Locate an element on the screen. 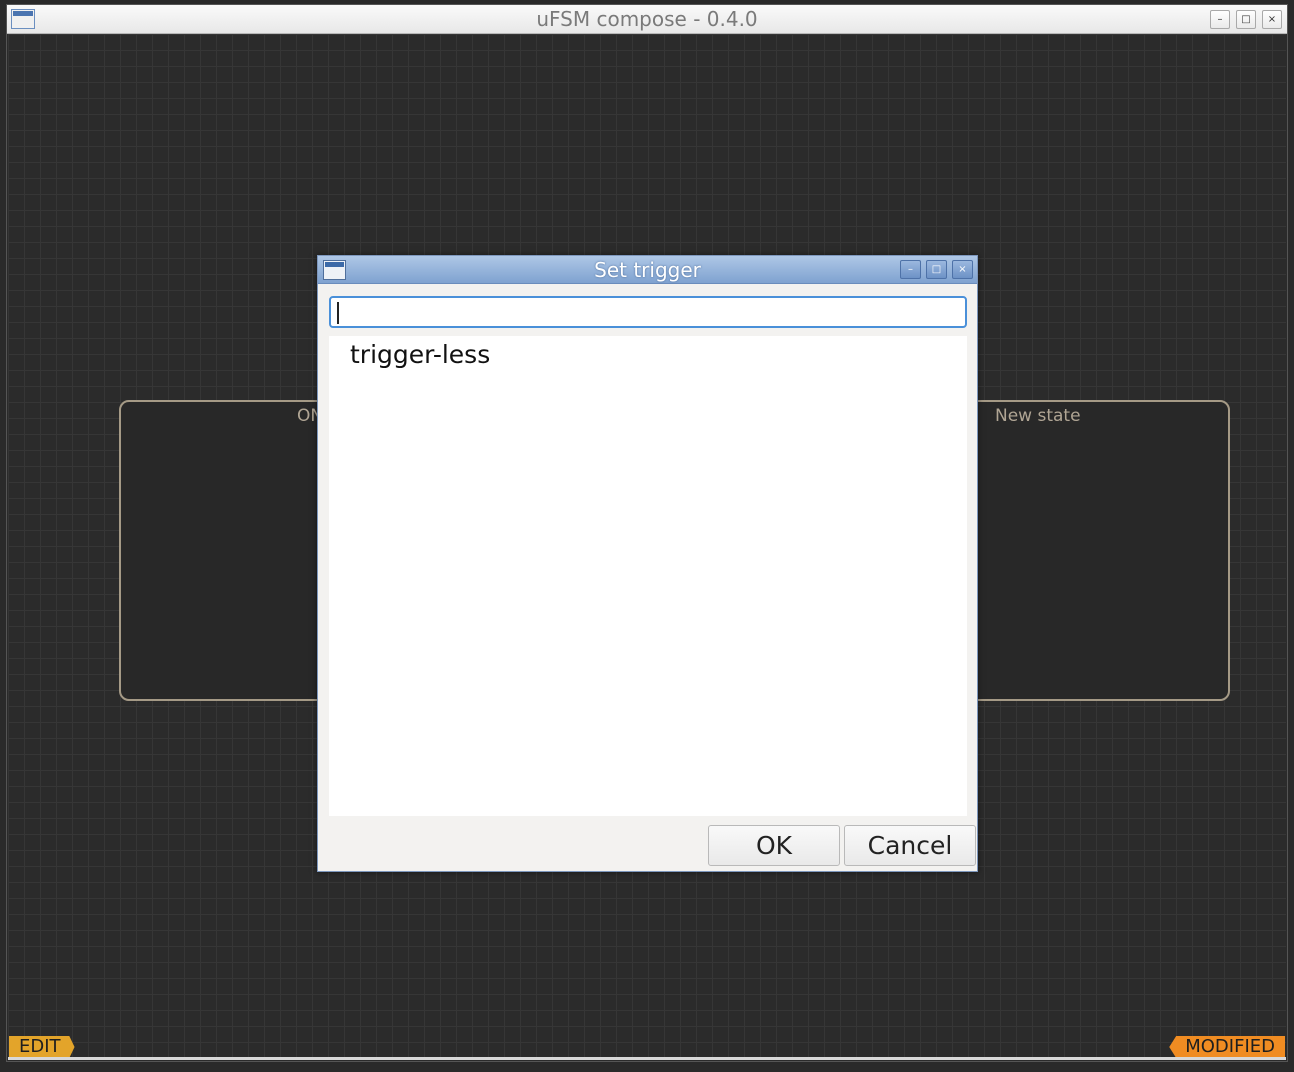  edit-mode-tag: EDIT is located at coordinates (42, 1047).